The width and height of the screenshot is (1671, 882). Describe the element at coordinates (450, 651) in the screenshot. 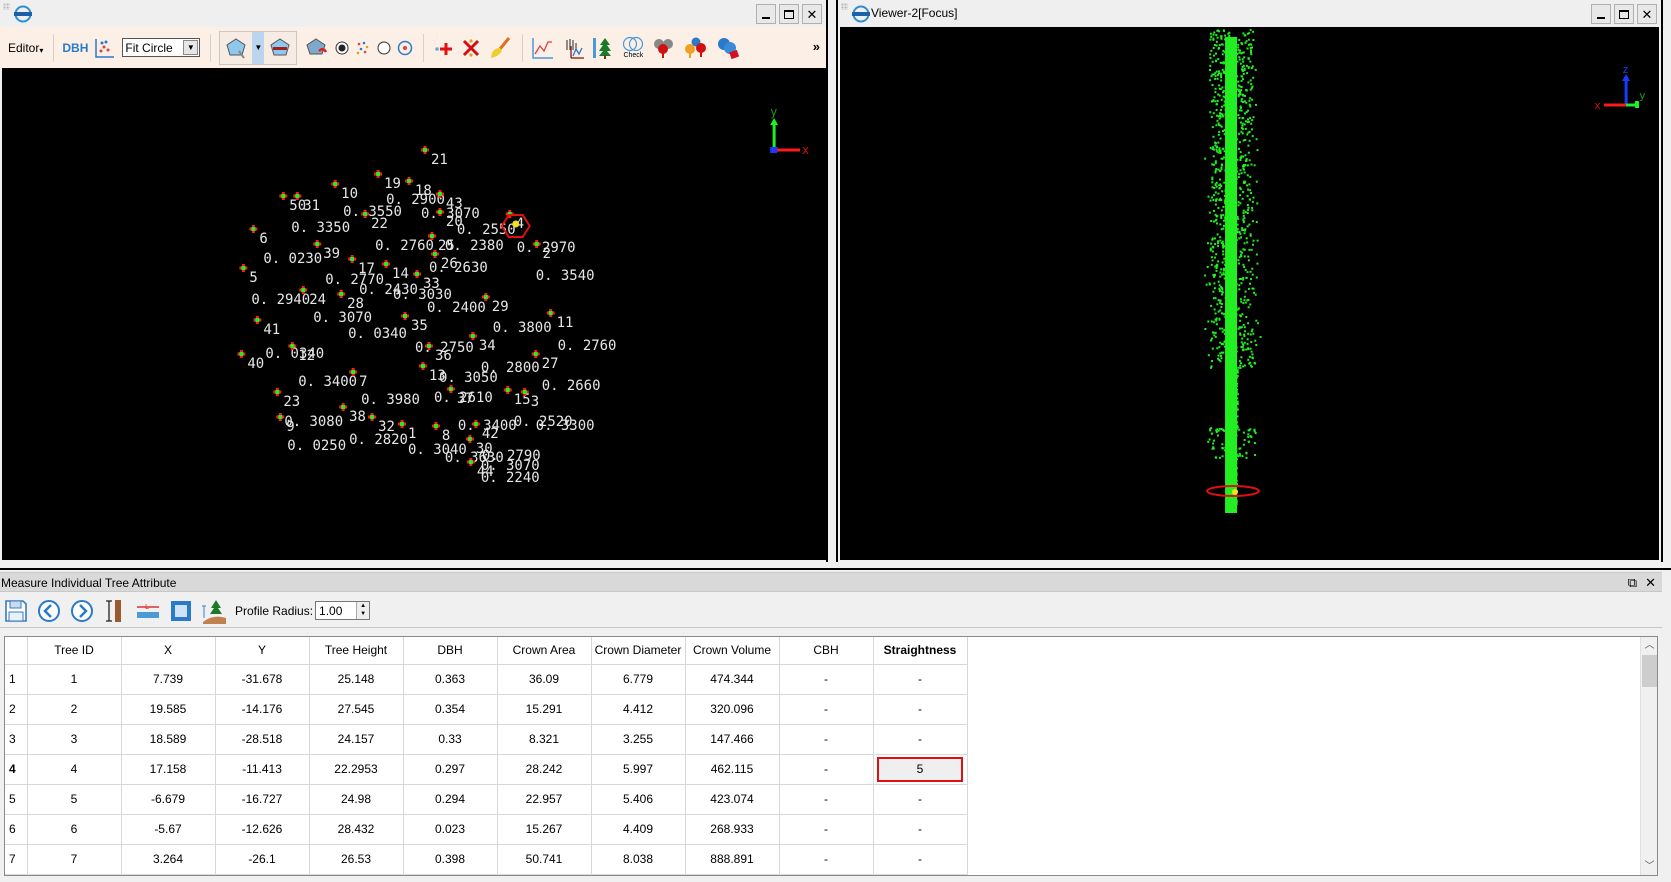

I see `column-header: DBH` at that location.